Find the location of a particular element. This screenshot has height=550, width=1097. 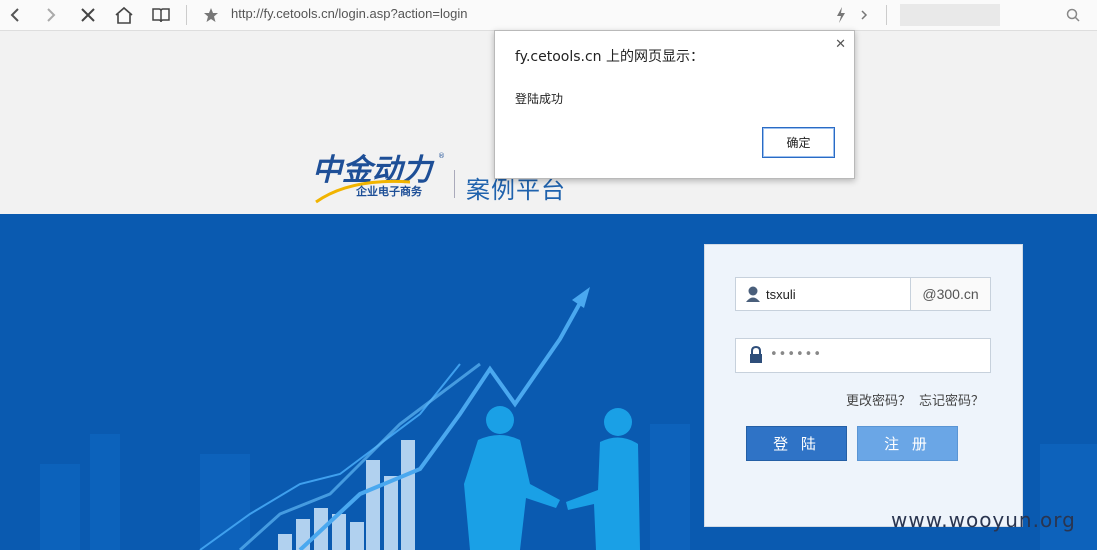

back-icon is located at coordinates (15, 15).